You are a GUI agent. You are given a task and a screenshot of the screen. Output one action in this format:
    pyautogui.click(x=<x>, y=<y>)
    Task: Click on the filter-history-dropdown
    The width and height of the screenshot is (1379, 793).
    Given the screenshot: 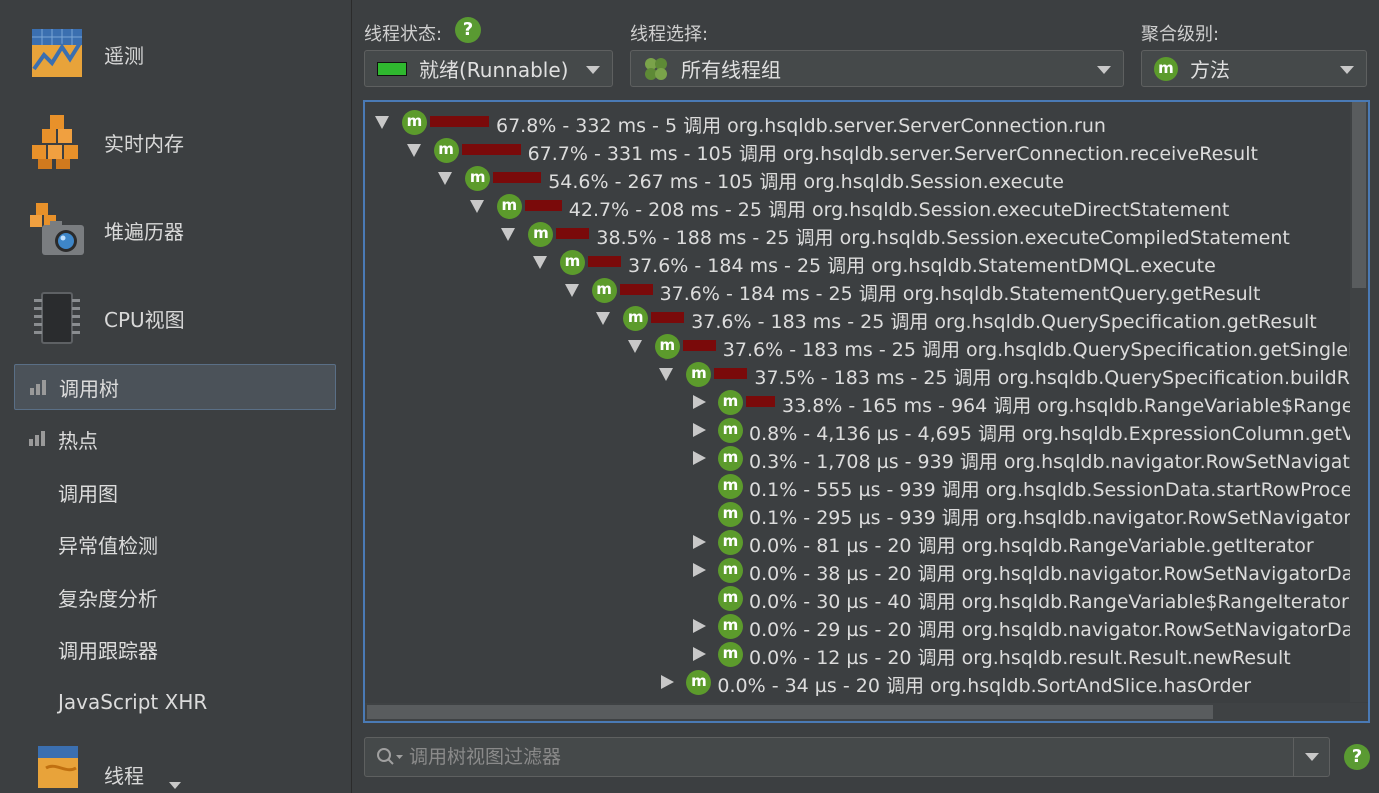 What is the action you would take?
    pyautogui.click(x=1311, y=757)
    